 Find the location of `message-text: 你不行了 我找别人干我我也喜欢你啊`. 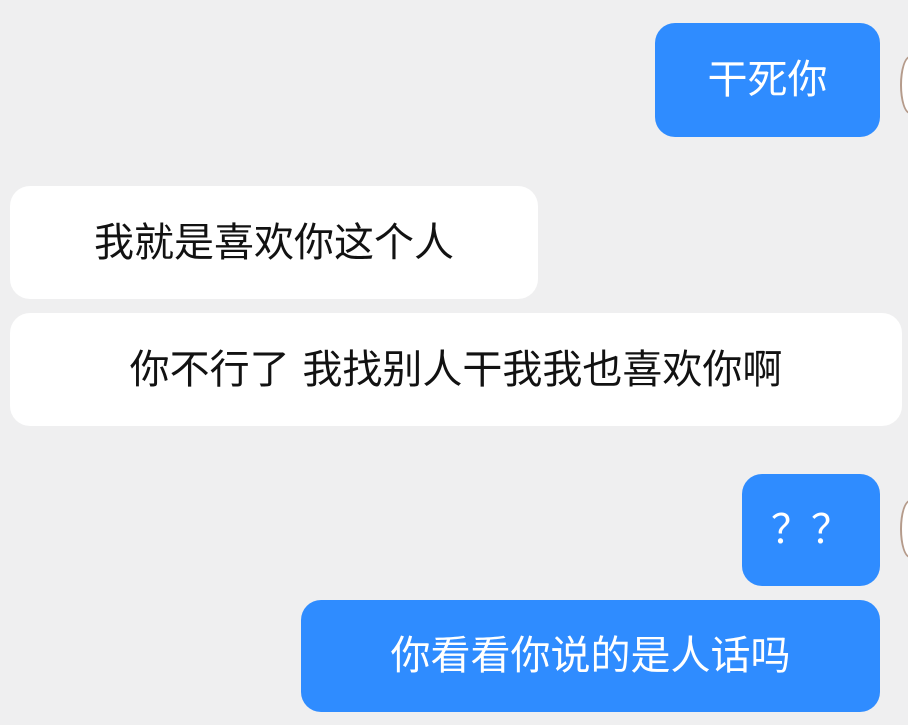

message-text: 你不行了 我找别人干我我也喜欢你啊 is located at coordinates (456, 369).